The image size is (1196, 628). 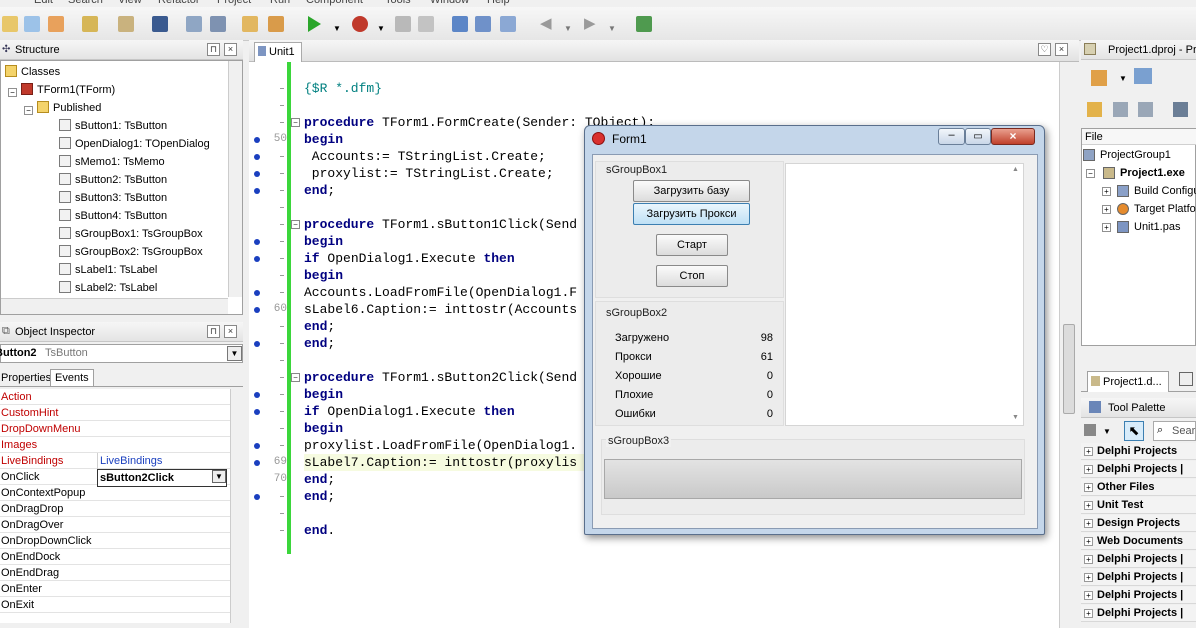 I want to click on property-row: LiveBindings LiveBindings, so click(x=115, y=461).